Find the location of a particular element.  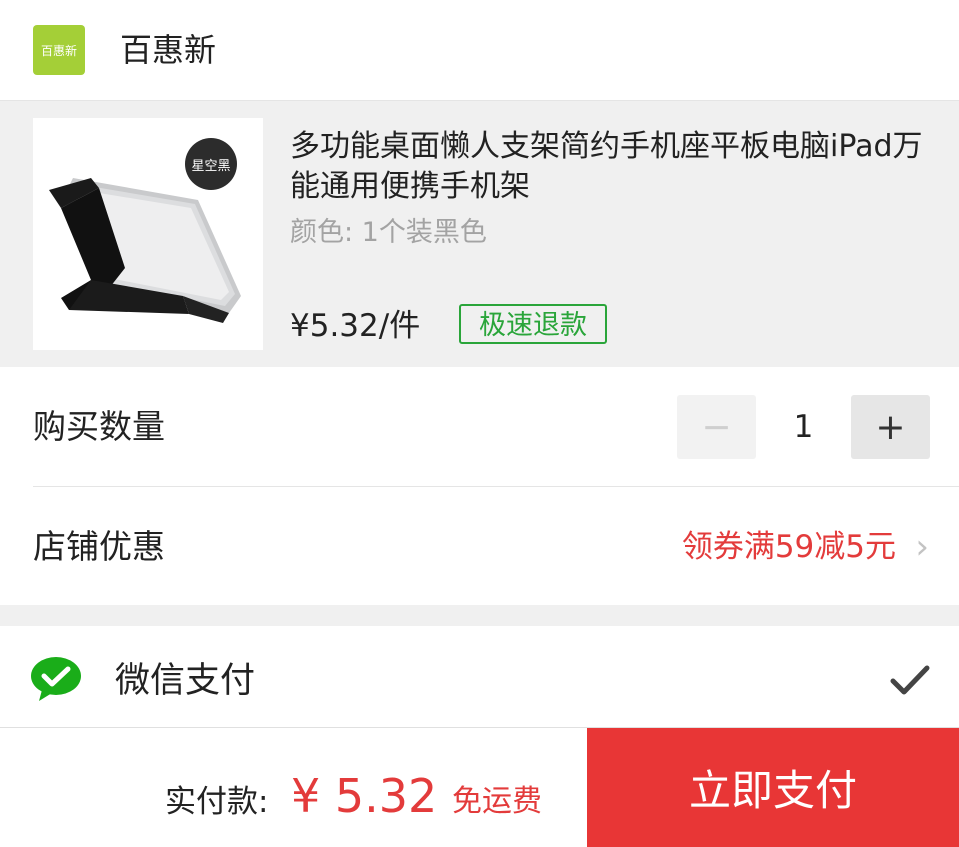

payment-method-row: 微信支付 is located at coordinates (479, 676).